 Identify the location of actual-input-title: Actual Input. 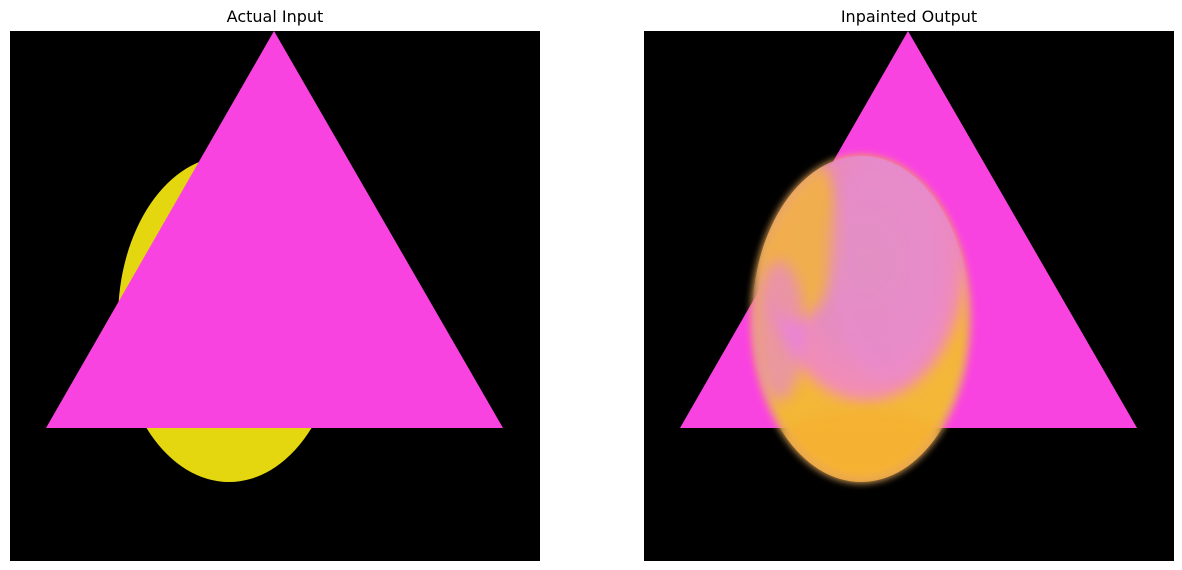
(275, 16).